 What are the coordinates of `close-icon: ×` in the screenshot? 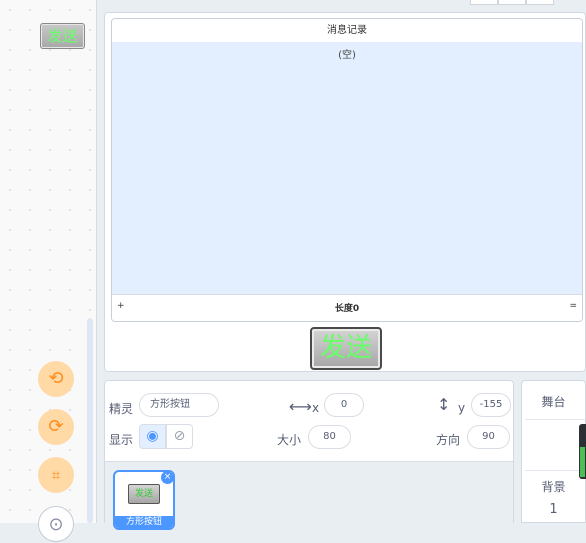 It's located at (167, 478).